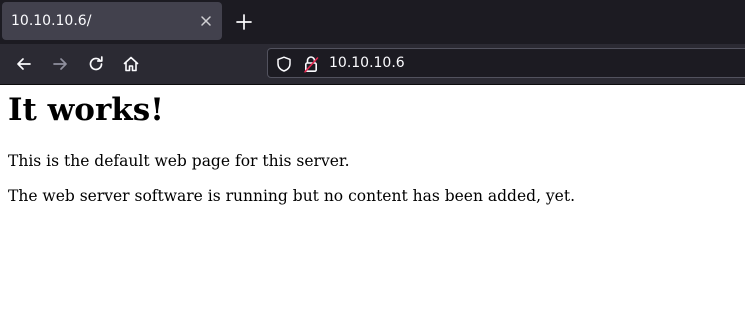 The height and width of the screenshot is (324, 745). Describe the element at coordinates (311, 64) in the screenshot. I see `lock-insecure-icon` at that location.